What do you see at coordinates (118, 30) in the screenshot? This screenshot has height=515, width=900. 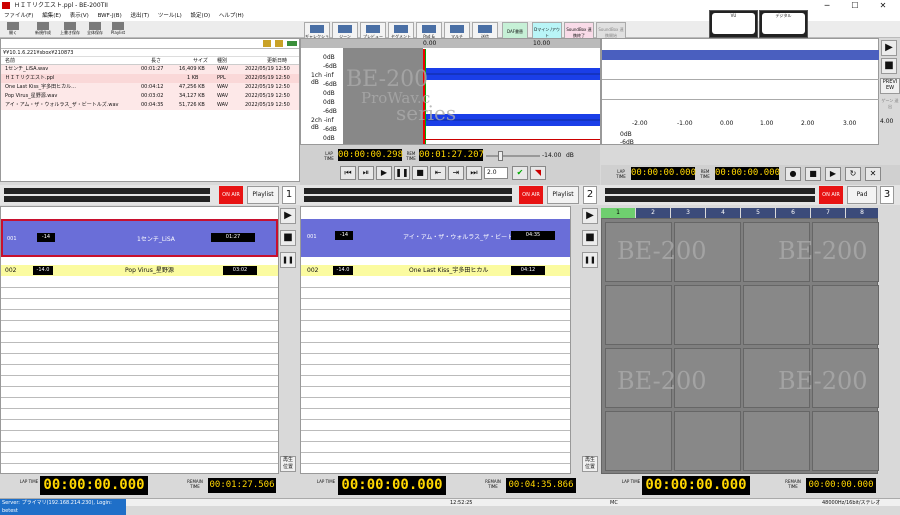 I see `playlist-button: Playlist` at bounding box center [118, 30].